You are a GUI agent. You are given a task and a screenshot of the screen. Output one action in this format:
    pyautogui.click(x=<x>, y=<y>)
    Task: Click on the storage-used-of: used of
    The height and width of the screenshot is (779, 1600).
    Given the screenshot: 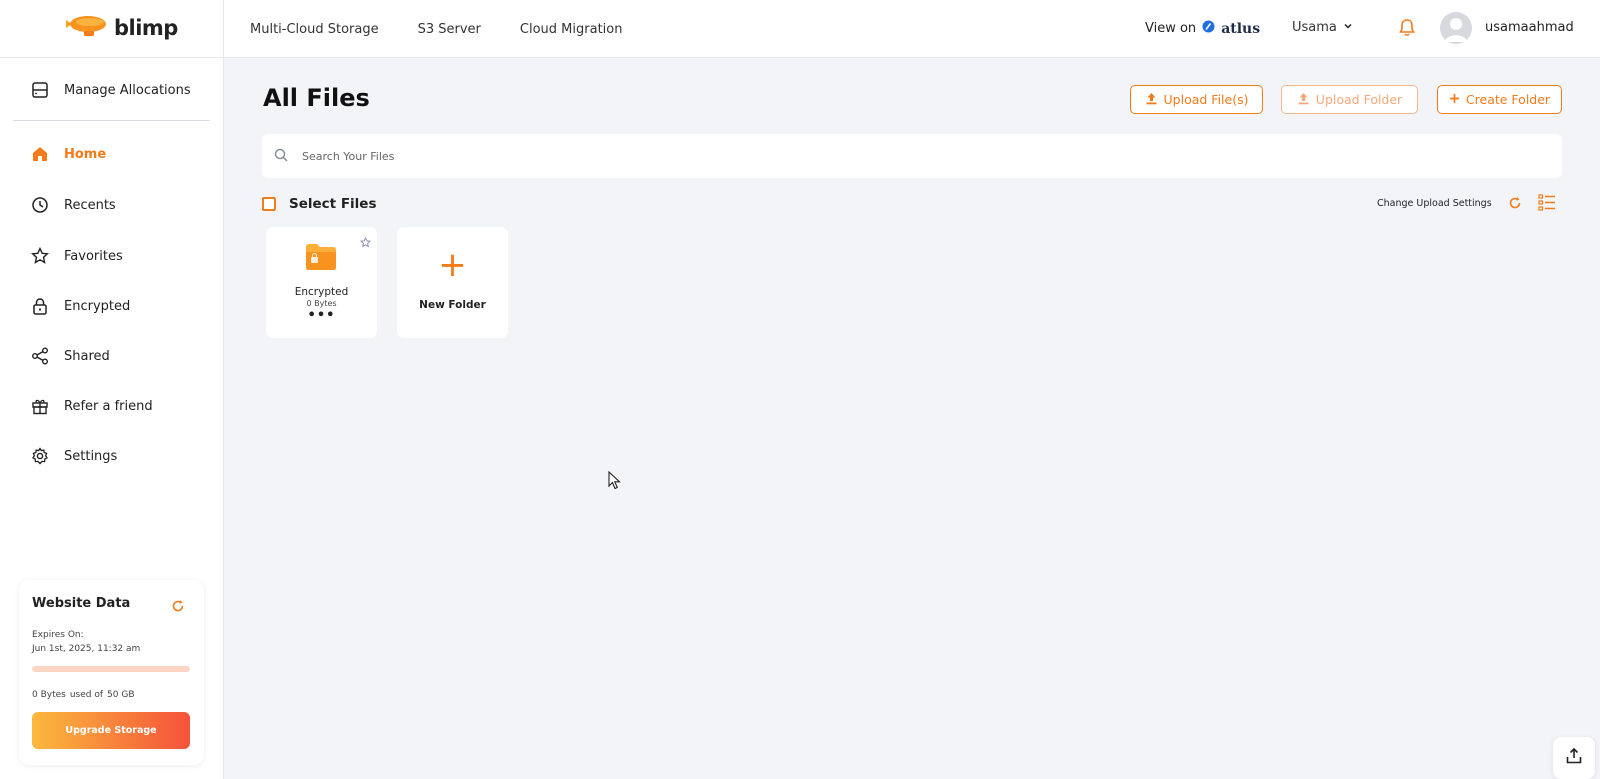 What is the action you would take?
    pyautogui.click(x=86, y=695)
    